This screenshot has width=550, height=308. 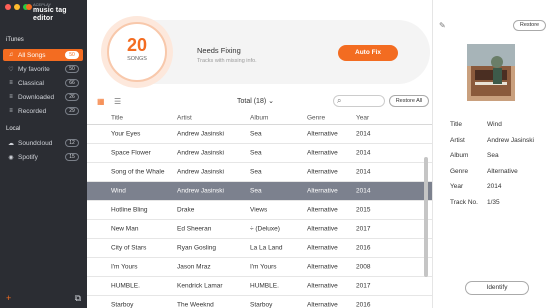 What do you see at coordinates (426, 217) in the screenshot?
I see `scrollbar-thumb` at bounding box center [426, 217].